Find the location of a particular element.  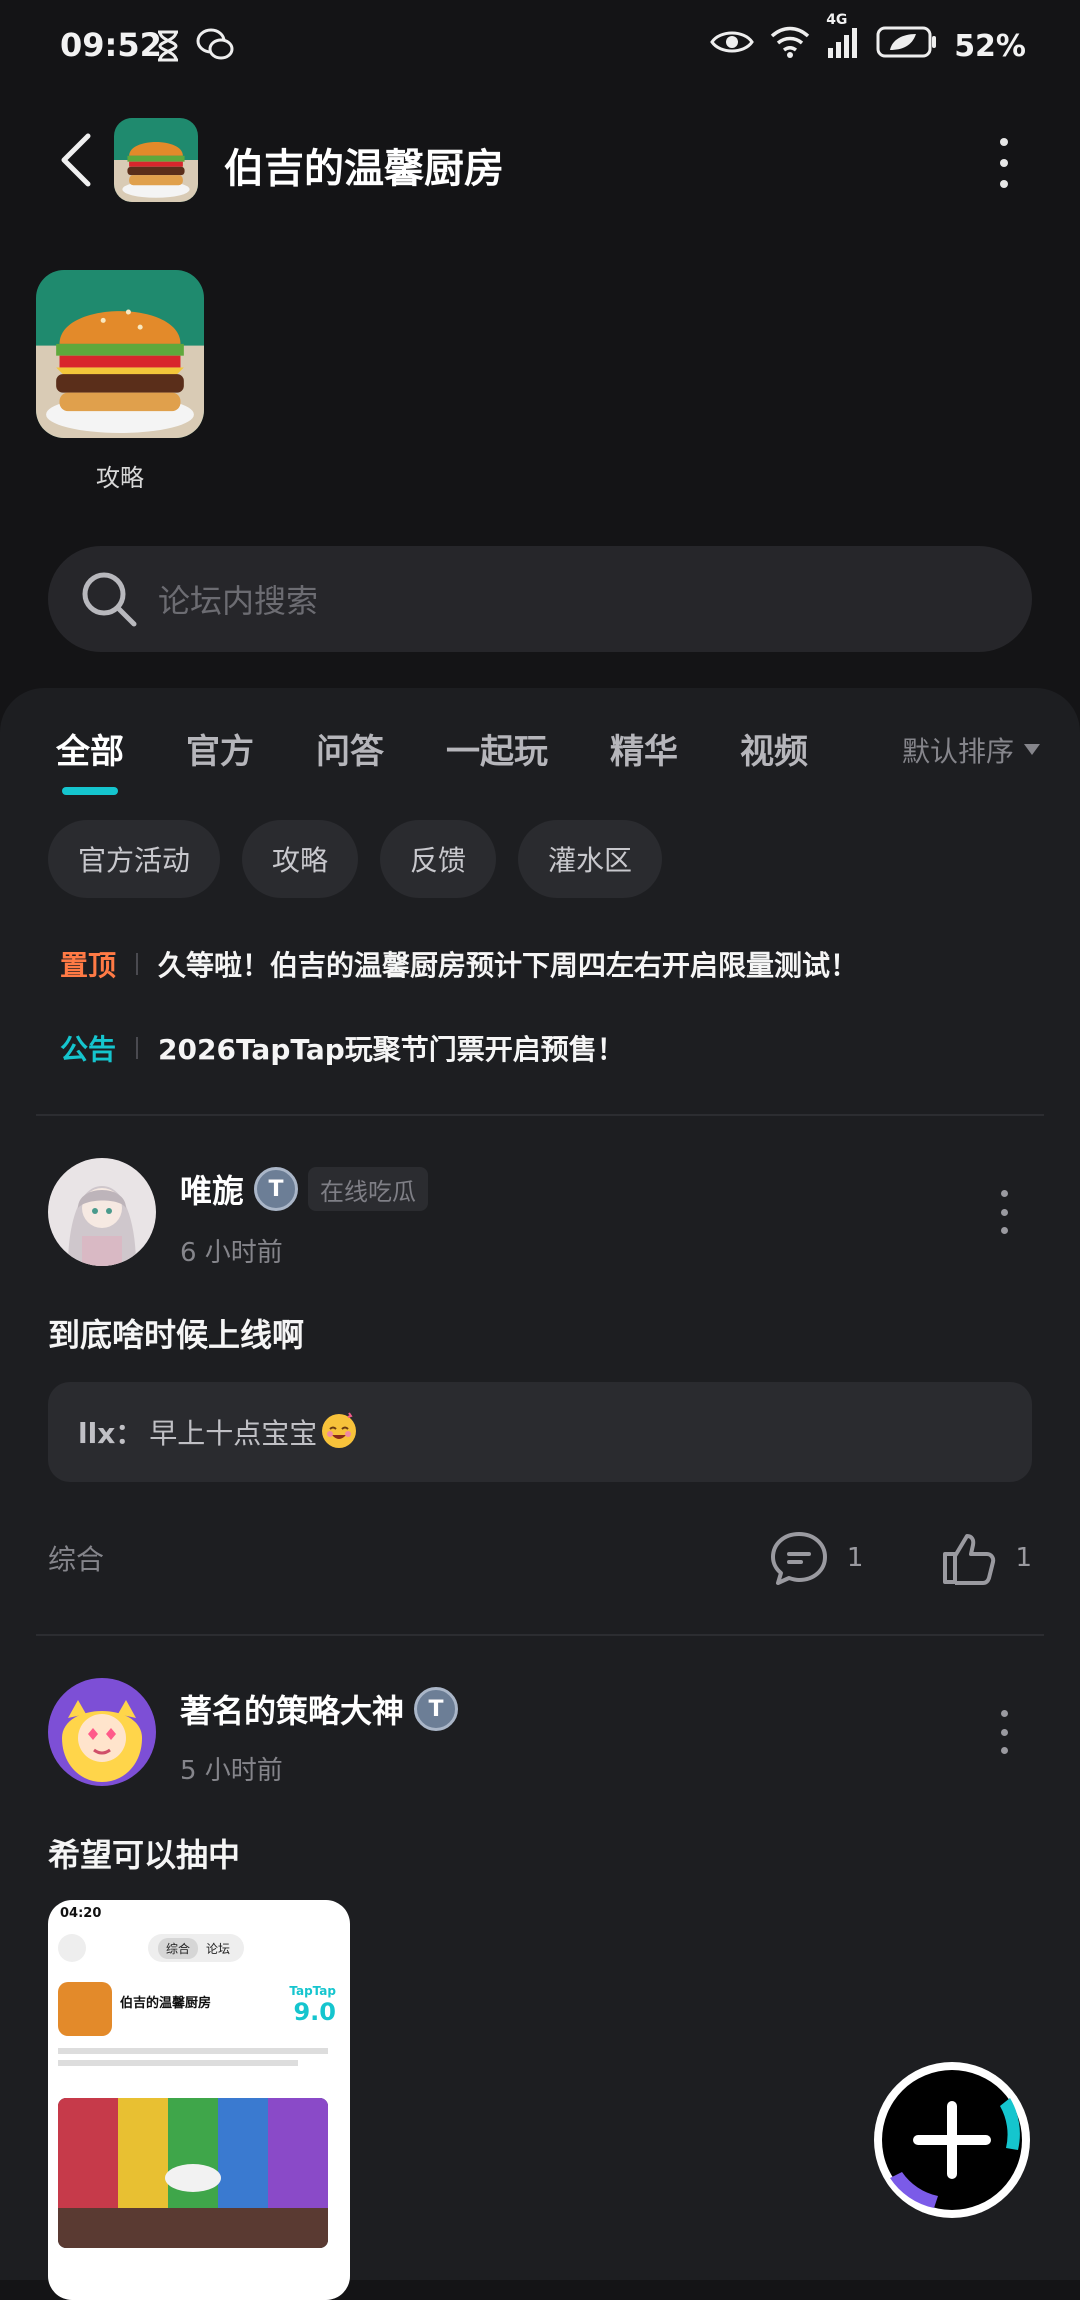

plus-icon is located at coordinates (952, 2140).